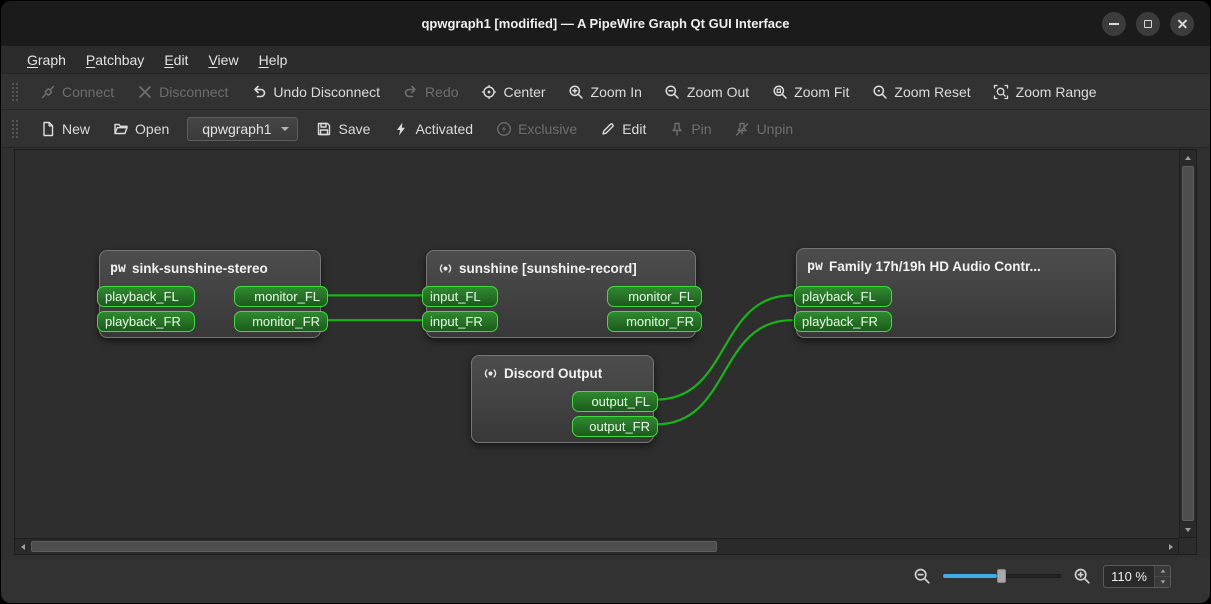 Image resolution: width=1211 pixels, height=604 pixels. Describe the element at coordinates (47, 128) in the screenshot. I see `new-file-icon` at that location.